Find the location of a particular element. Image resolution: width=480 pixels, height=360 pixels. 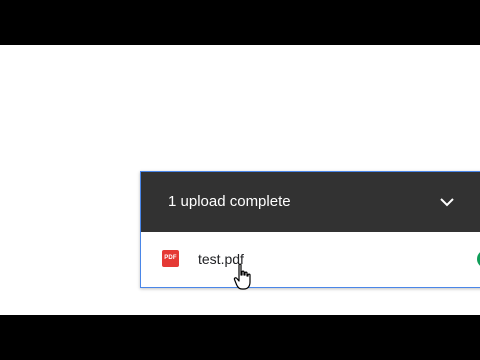

upload-list-item: PDF test.pdf is located at coordinates (310, 259).